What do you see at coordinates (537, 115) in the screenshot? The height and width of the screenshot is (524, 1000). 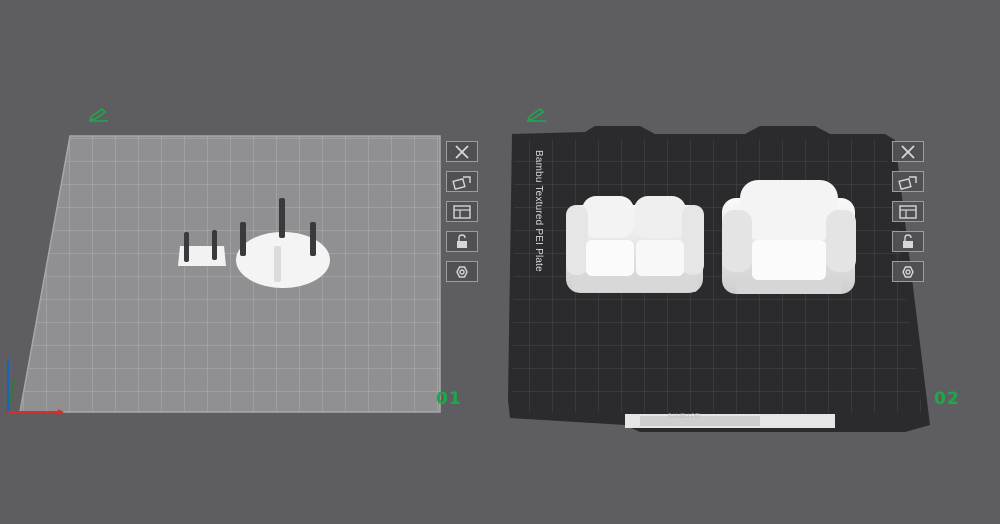 I see `edit-plate-2-icon` at bounding box center [537, 115].